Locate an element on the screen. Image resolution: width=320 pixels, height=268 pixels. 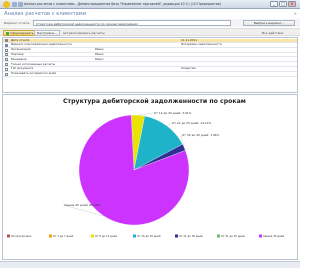
maximize-button: □ is located at coordinates (283, 4).